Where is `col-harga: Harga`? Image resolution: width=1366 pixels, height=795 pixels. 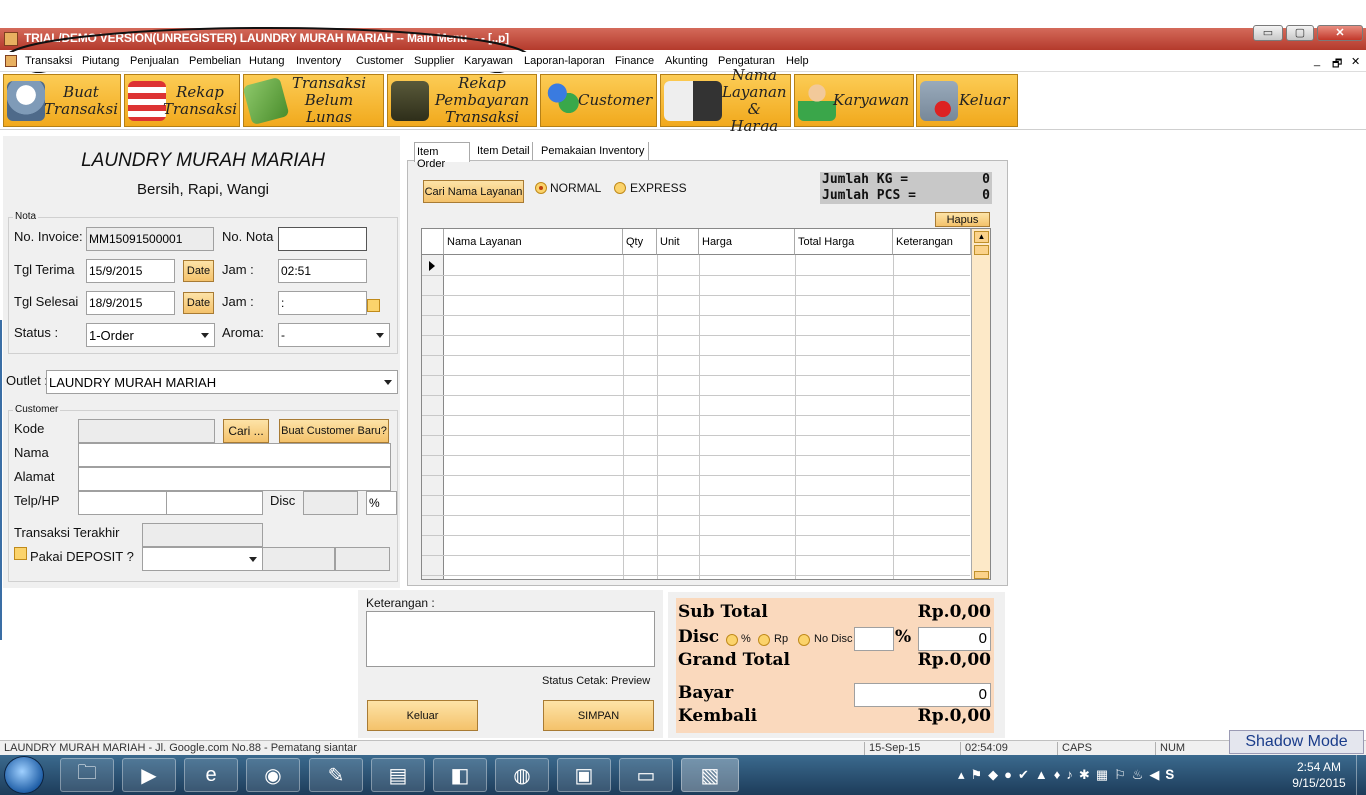 col-harga: Harga is located at coordinates (747, 242).